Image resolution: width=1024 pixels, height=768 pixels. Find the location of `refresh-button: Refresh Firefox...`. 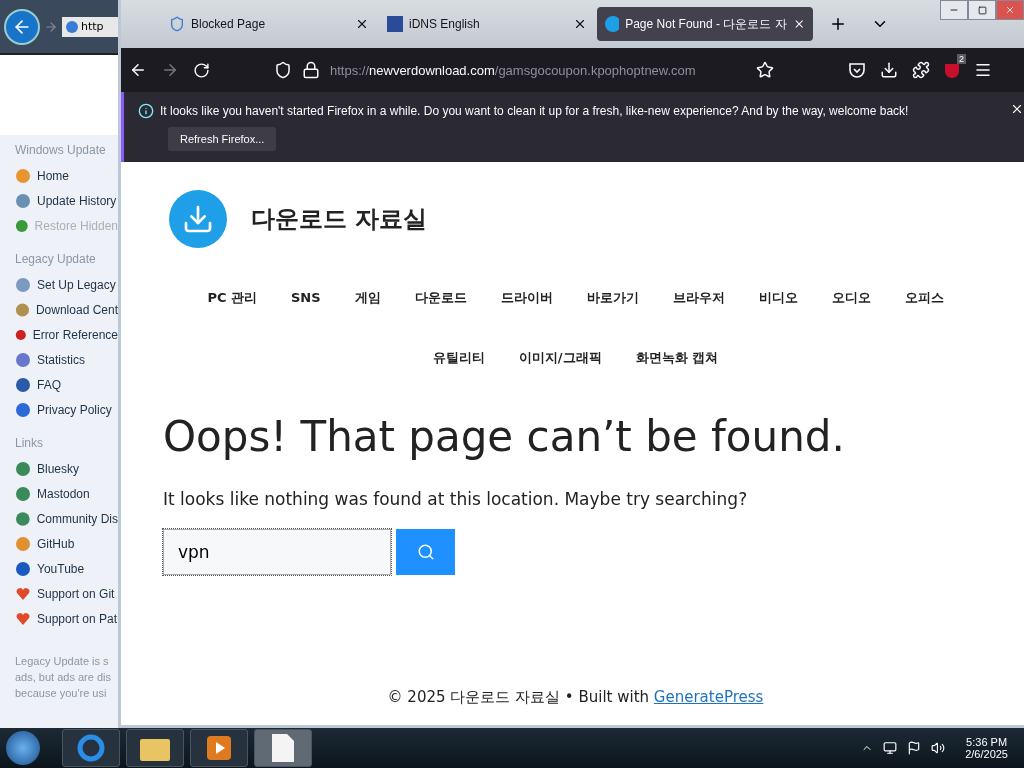

refresh-button: Refresh Firefox... is located at coordinates (222, 139).